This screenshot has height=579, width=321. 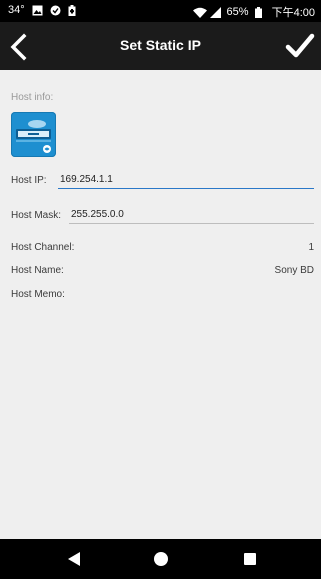 I want to click on battery-saver-icon, so click(x=73, y=10).